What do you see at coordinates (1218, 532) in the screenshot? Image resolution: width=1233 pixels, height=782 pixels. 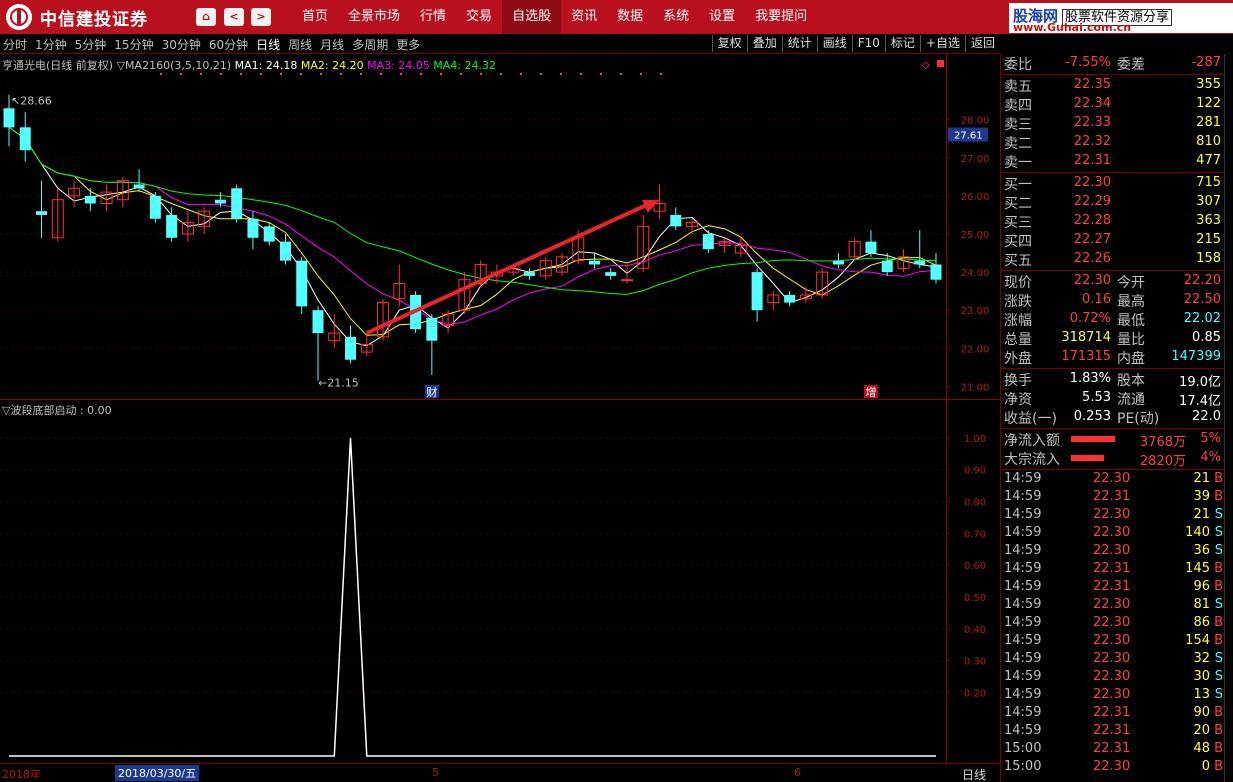 I see `tick-side: S` at bounding box center [1218, 532].